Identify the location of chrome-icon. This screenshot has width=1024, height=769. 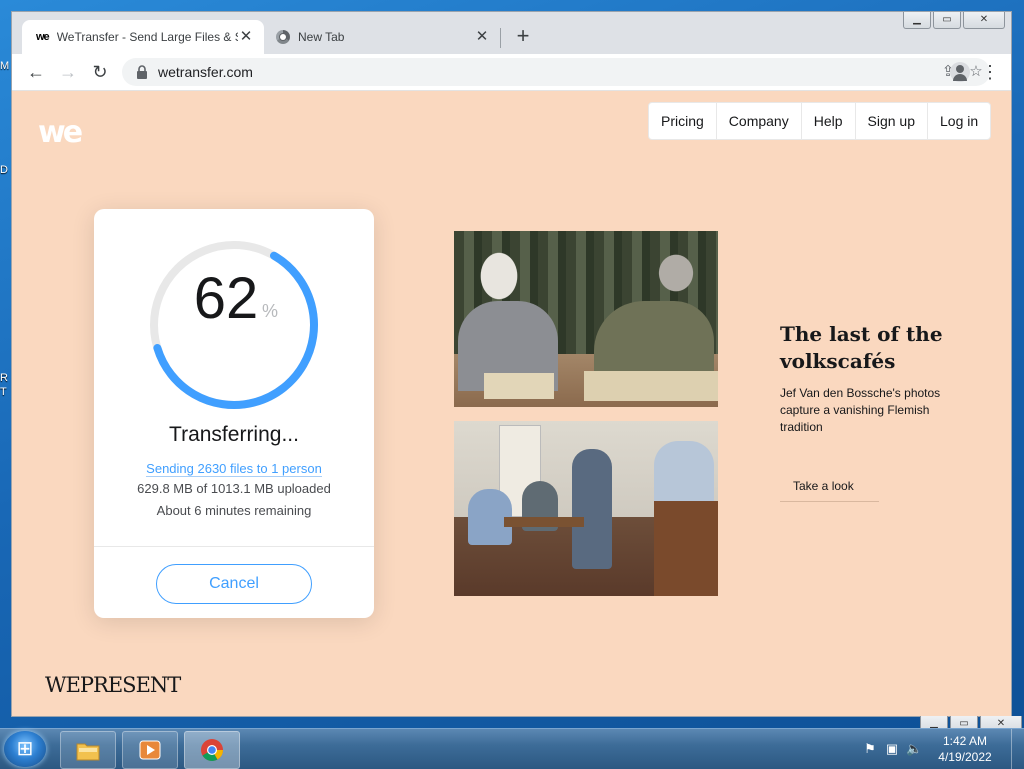
(212, 750).